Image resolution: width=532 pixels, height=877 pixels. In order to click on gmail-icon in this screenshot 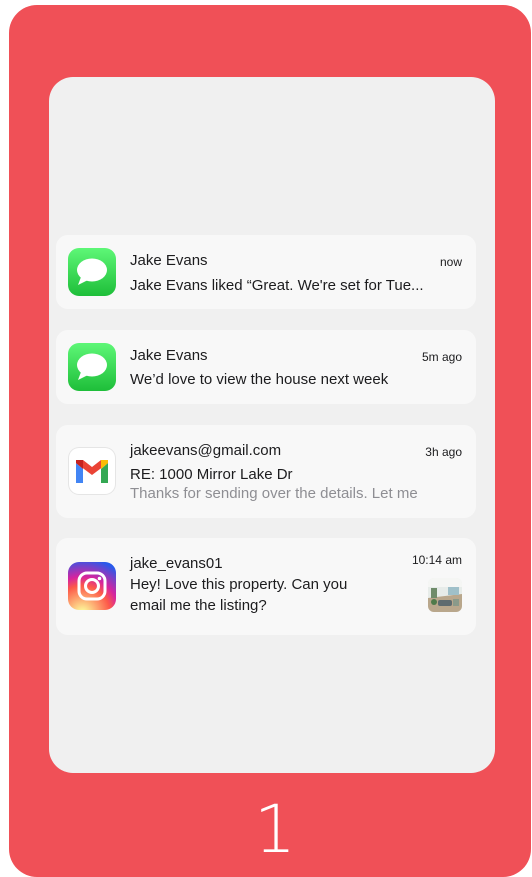, I will do `click(92, 471)`.